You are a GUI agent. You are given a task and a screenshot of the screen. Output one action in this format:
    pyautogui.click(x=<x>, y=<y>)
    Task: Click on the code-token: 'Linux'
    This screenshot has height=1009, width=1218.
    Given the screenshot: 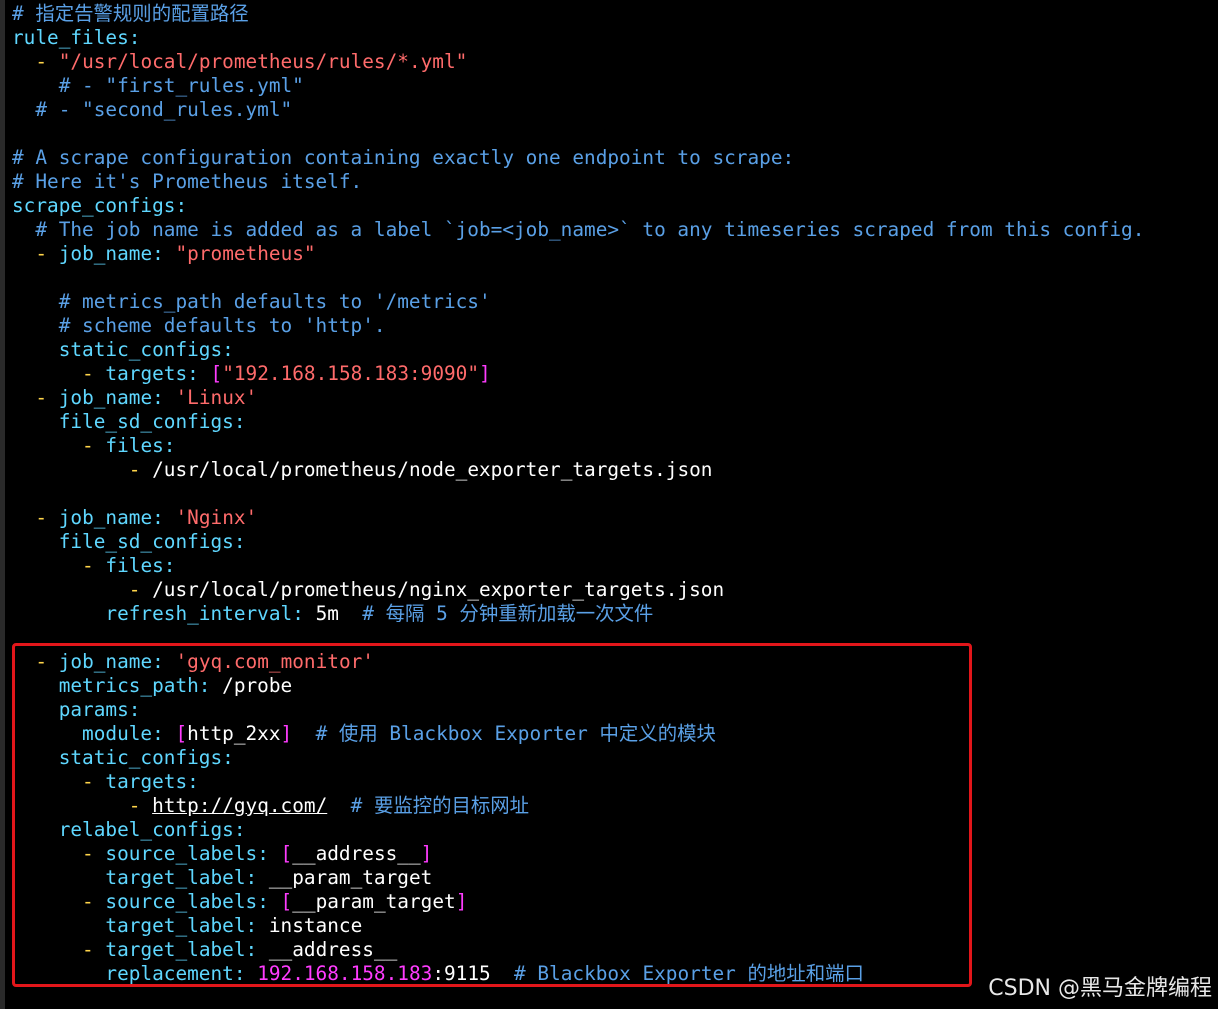 What is the action you would take?
    pyautogui.click(x=216, y=397)
    